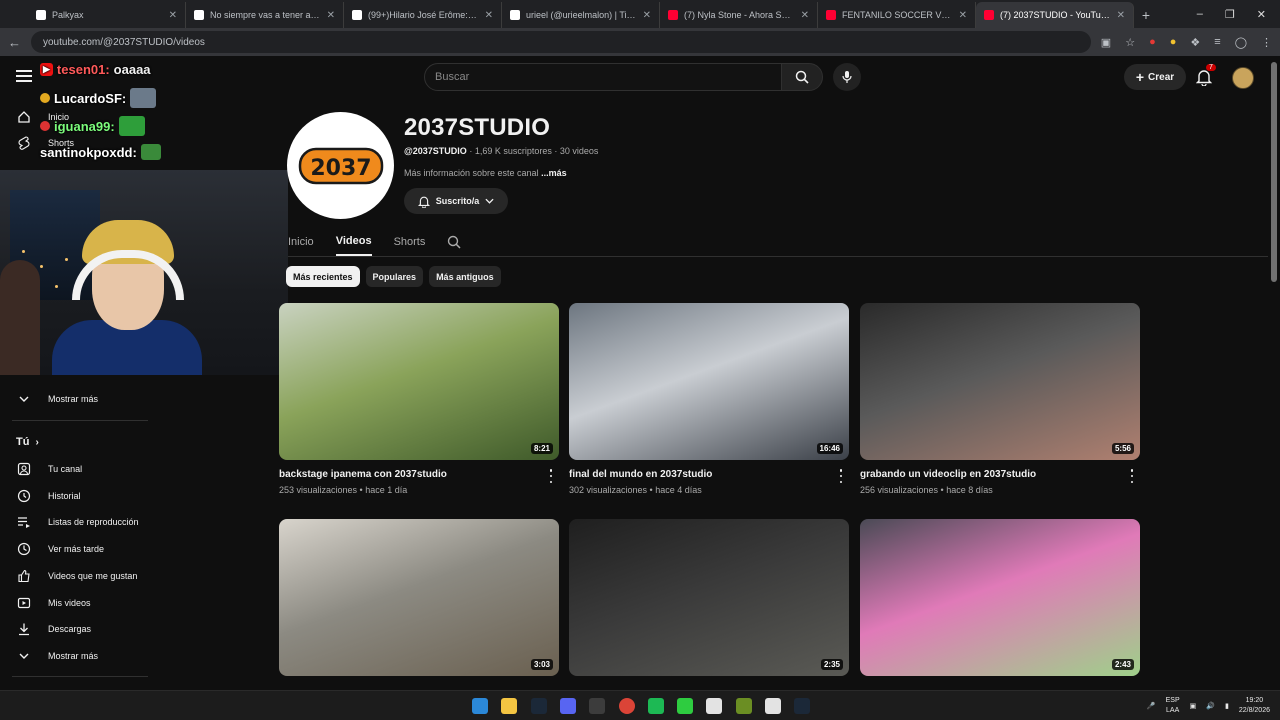 This screenshot has width=1280, height=720. What do you see at coordinates (132, 69) in the screenshot?
I see `chat-text: oaaaa` at bounding box center [132, 69].